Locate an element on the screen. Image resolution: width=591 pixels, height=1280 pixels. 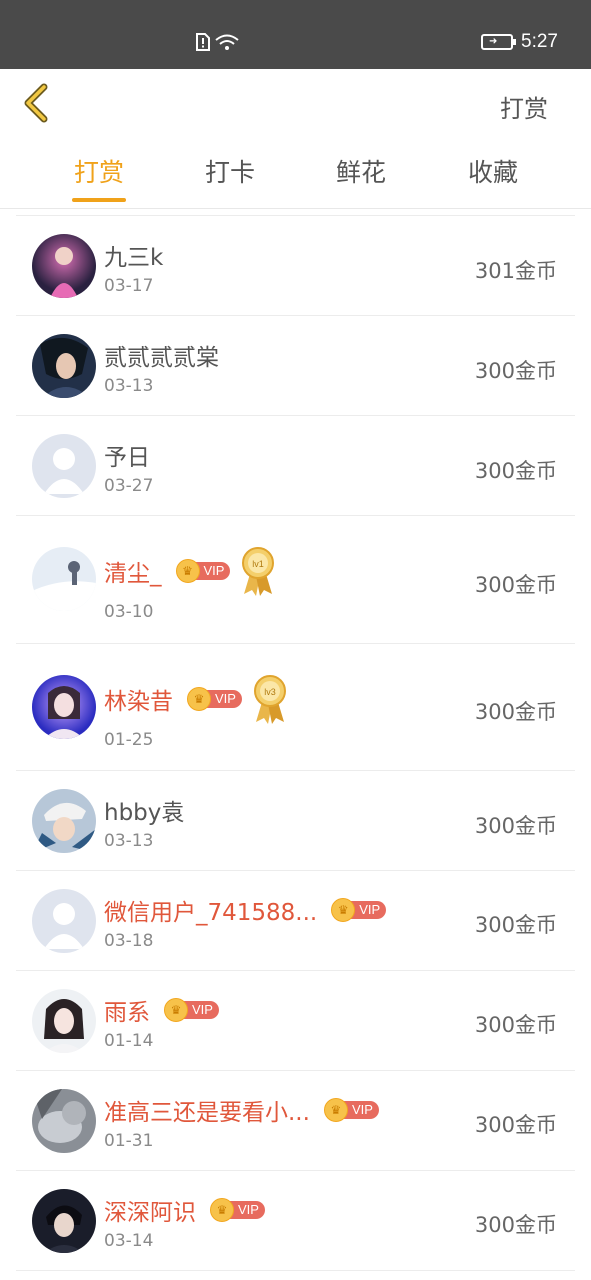
name-line: hbby袁 is located at coordinates (144, 810).